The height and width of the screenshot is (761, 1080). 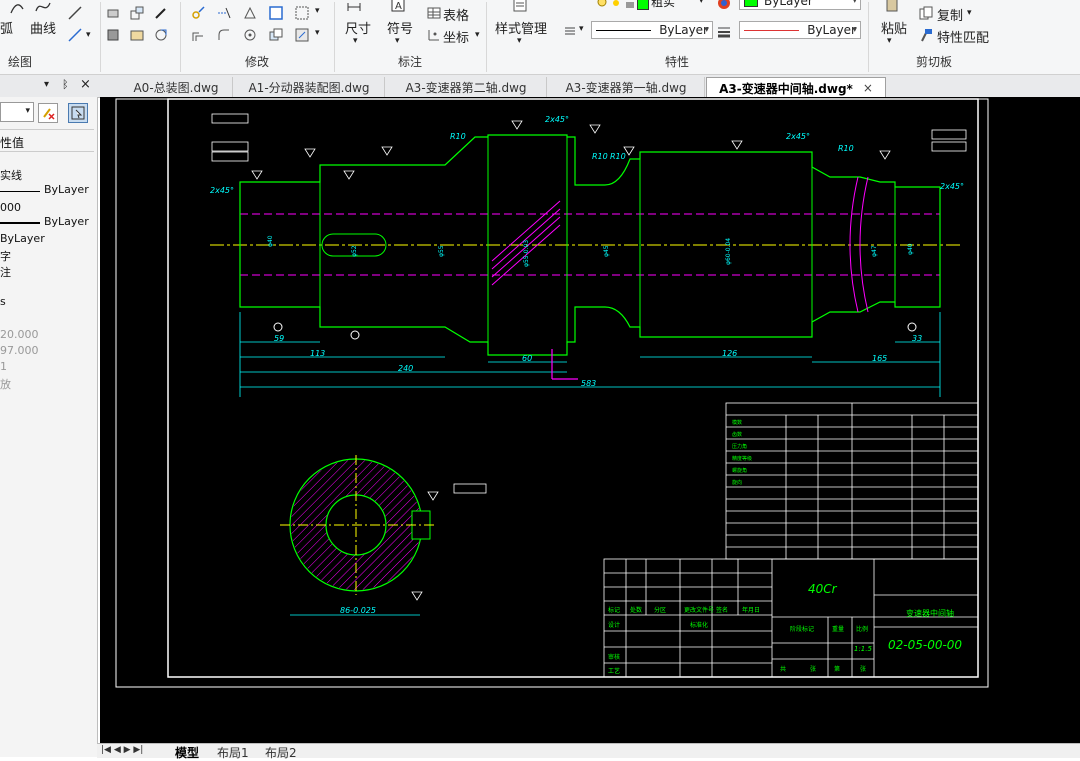 What do you see at coordinates (892, 7) in the screenshot?
I see `paste-icon` at bounding box center [892, 7].